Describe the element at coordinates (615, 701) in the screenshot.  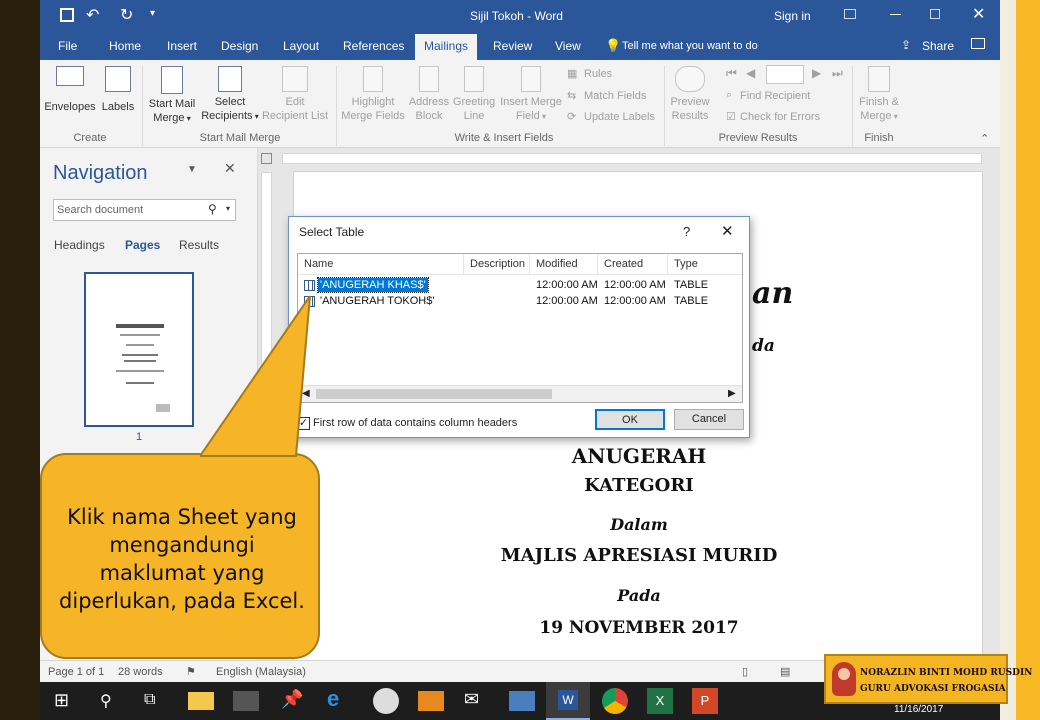
I see `chrome-icon` at that location.